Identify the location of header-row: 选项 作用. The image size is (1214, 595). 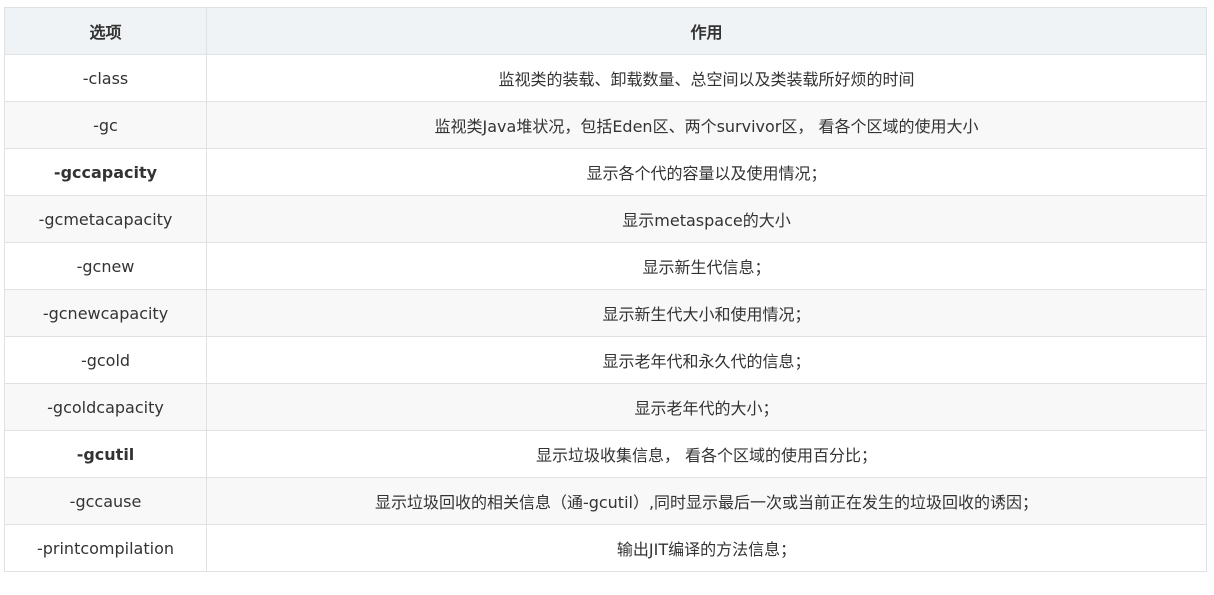
(605, 31).